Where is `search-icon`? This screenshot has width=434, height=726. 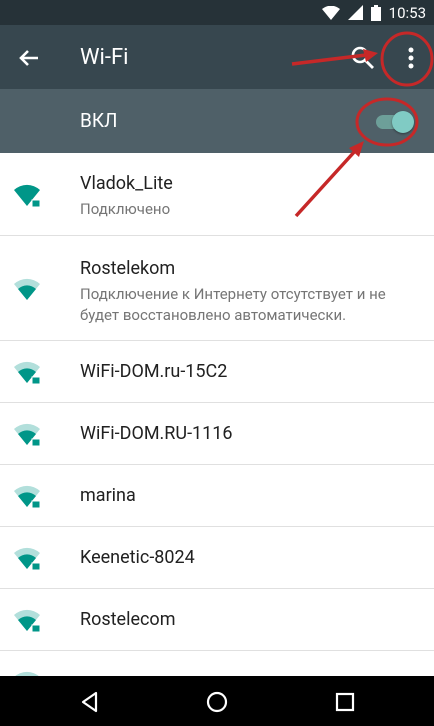
search-icon is located at coordinates (363, 58).